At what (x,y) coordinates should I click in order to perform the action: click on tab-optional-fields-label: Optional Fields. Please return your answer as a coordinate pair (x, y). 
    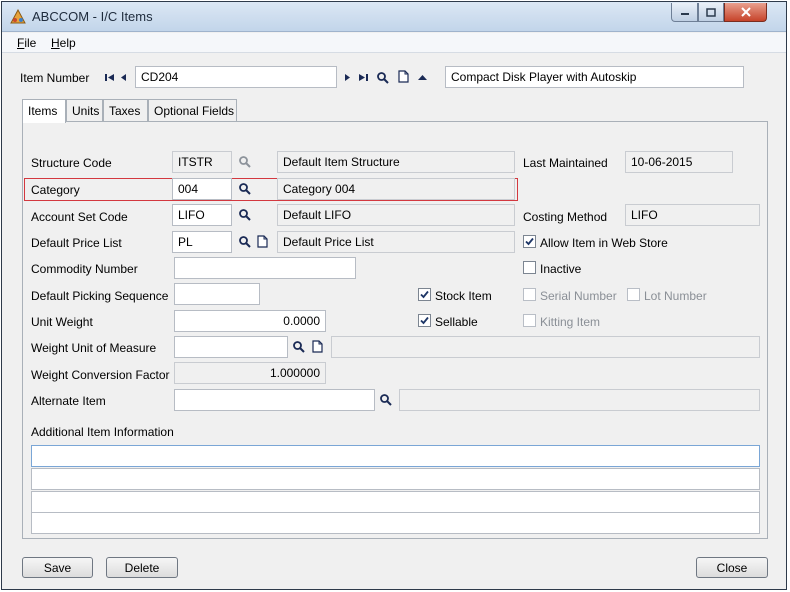
    Looking at the image, I should click on (194, 111).